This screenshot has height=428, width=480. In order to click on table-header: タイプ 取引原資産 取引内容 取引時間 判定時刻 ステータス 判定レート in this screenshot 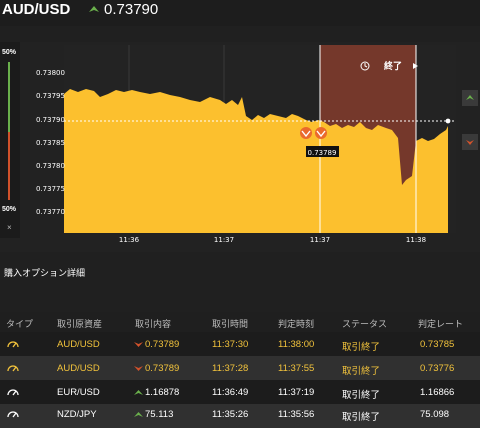, I will do `click(240, 322)`.